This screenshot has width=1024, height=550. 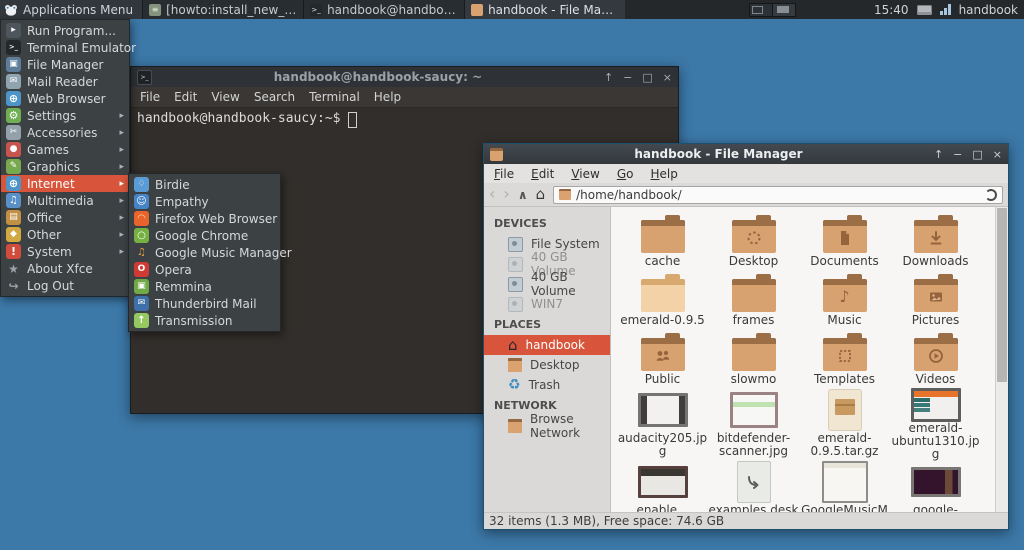 What do you see at coordinates (387, 97) in the screenshot?
I see `terminal-menu-help: Help` at bounding box center [387, 97].